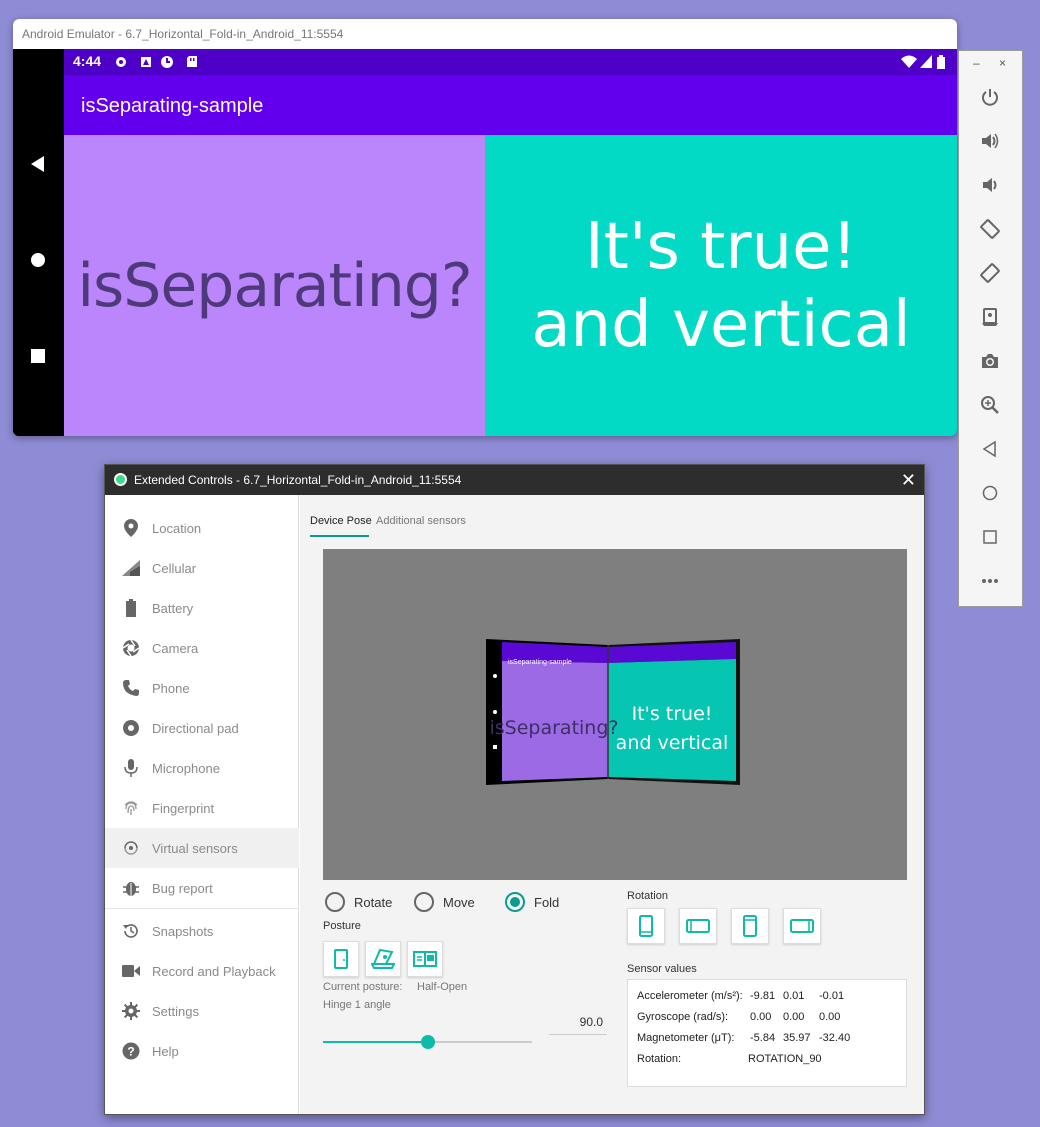  Describe the element at coordinates (38, 242) in the screenshot. I see `nav-bar` at that location.